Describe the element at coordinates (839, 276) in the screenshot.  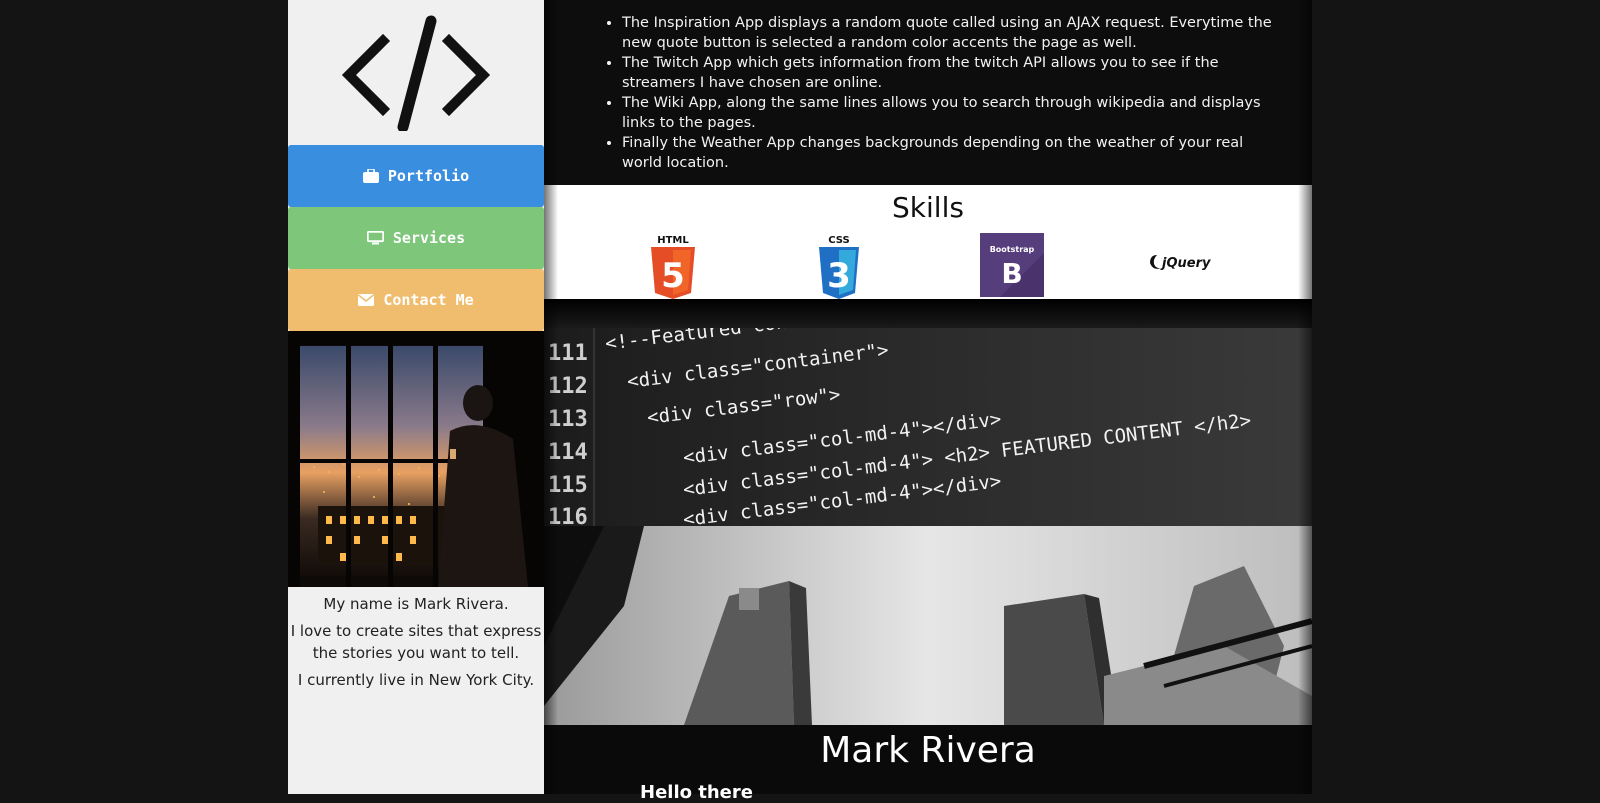
I see `skill-badge: 3` at that location.